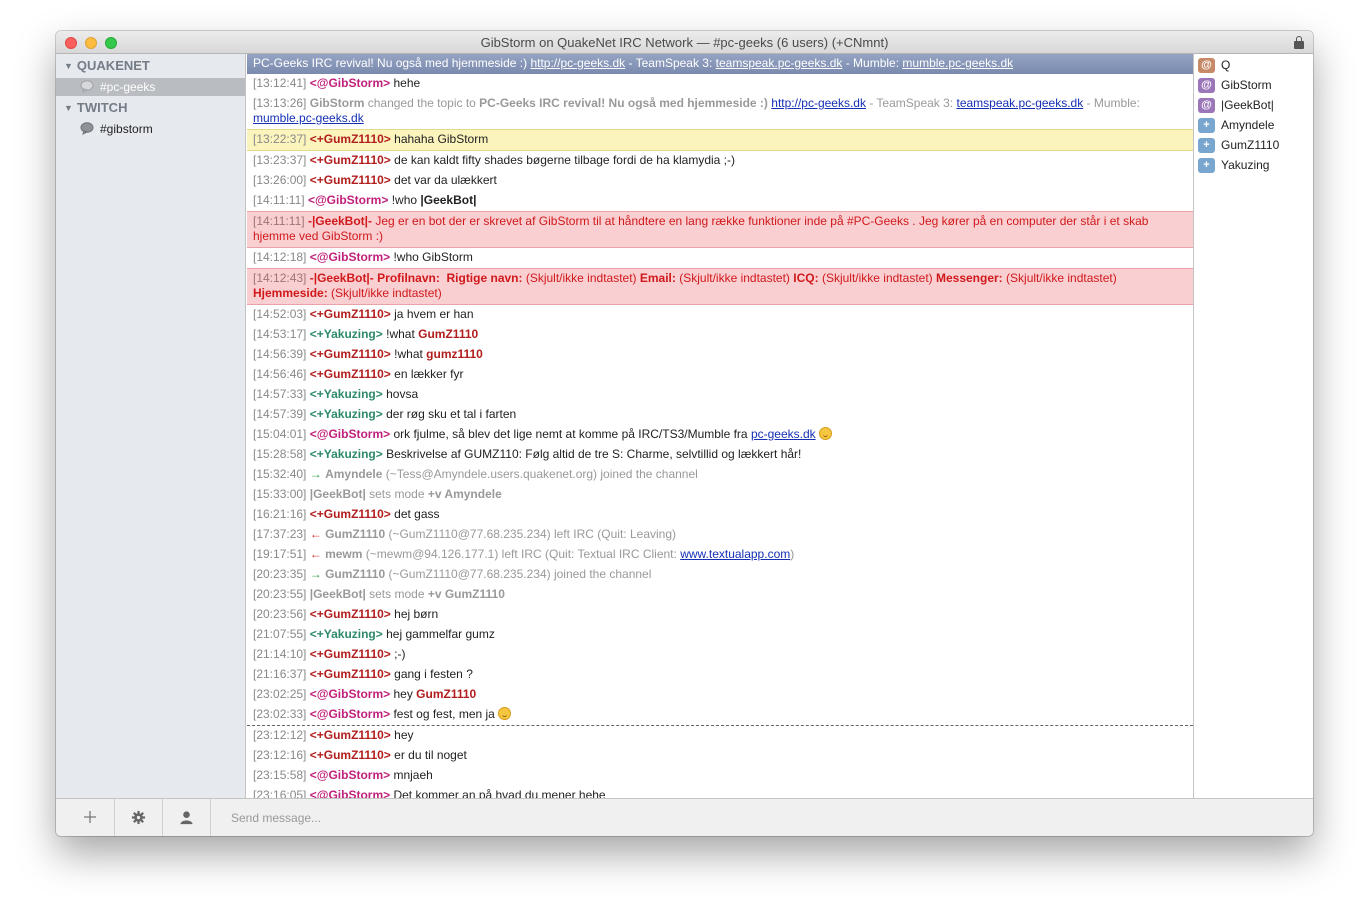  Describe the element at coordinates (95, 107) in the screenshot. I see `network-header-twitch: ▼ TWITCH` at that location.